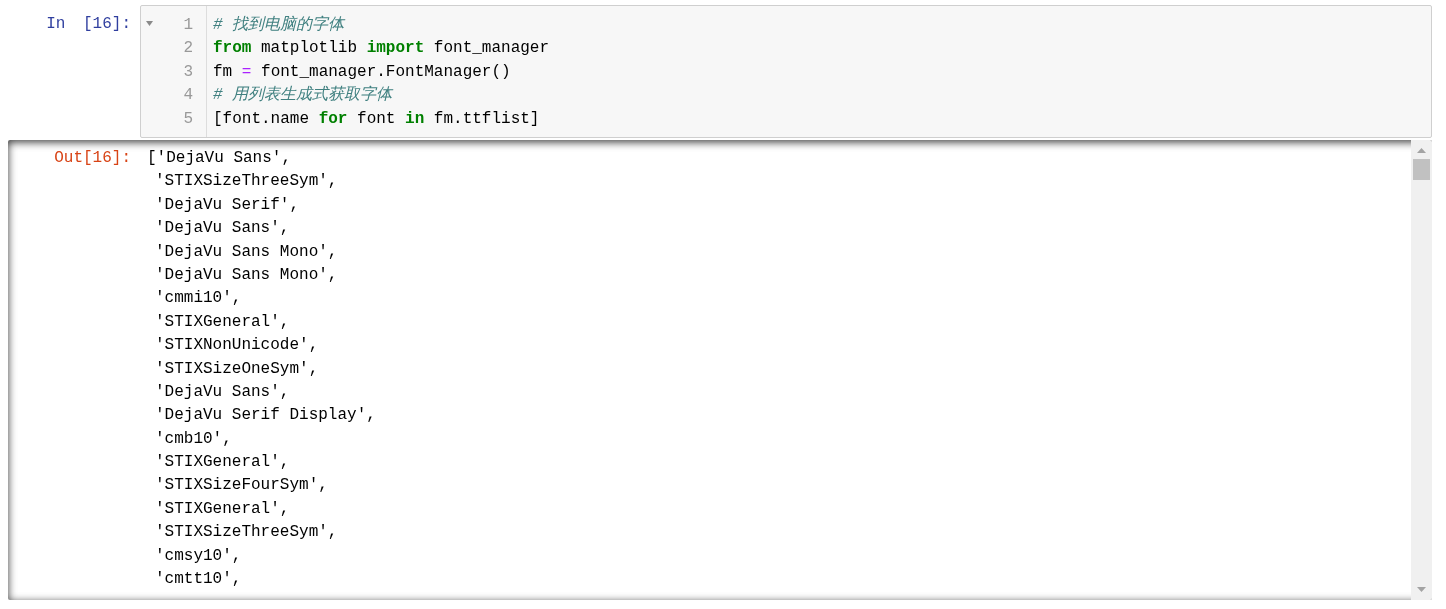  Describe the element at coordinates (377, 119) in the screenshot. I see `code-line: [font.name for font in fm.ttflist]` at that location.